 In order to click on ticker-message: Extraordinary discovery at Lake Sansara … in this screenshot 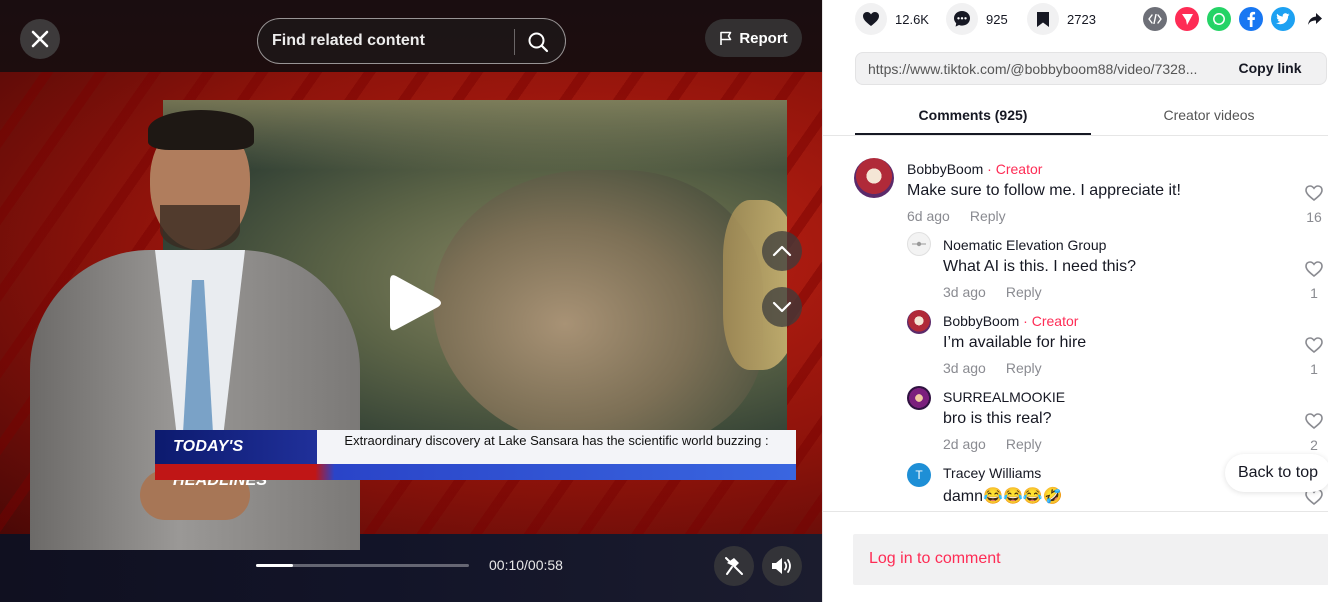, I will do `click(556, 447)`.